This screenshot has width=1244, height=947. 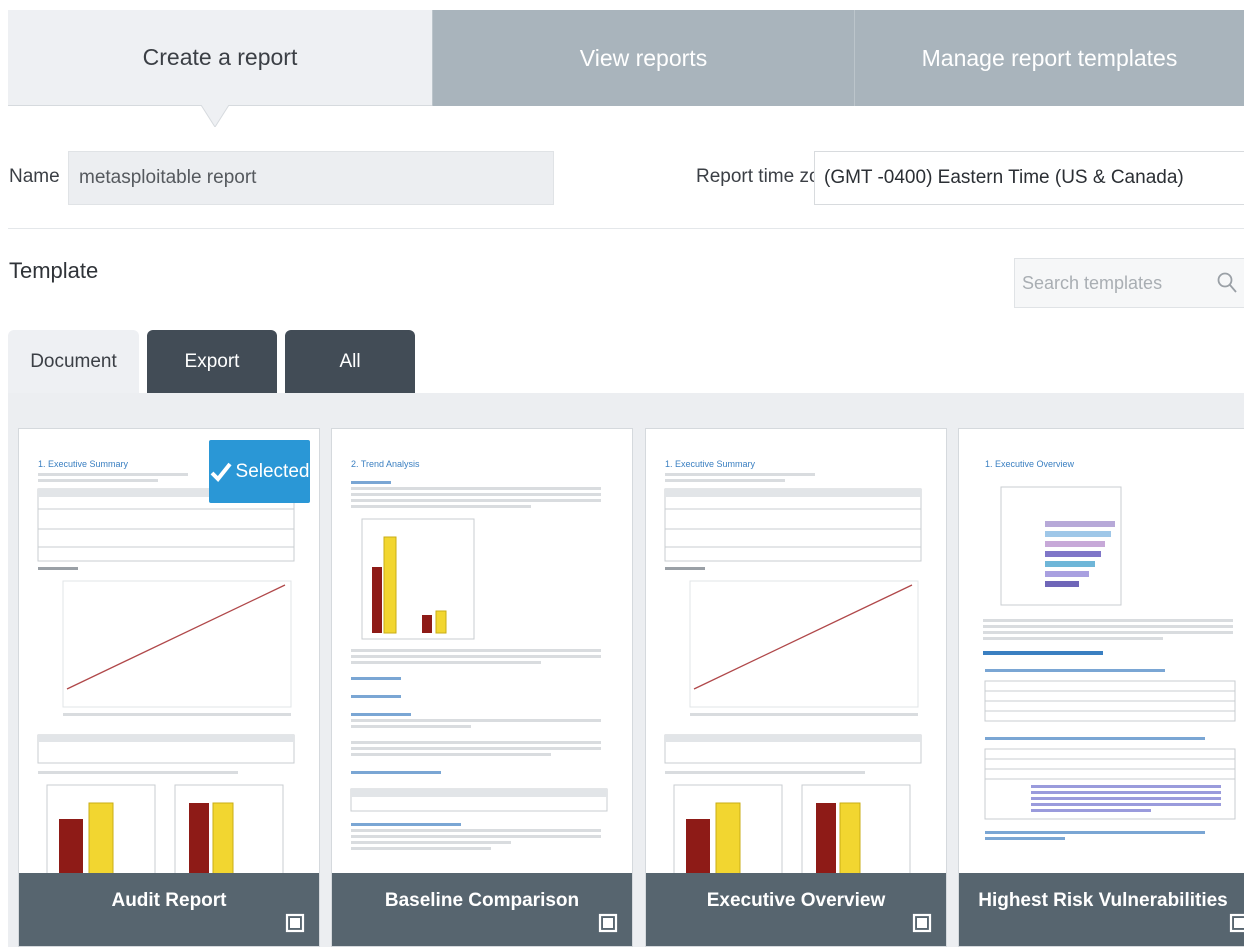 I want to click on tab-create-report-label: Create a report, so click(x=220, y=57).